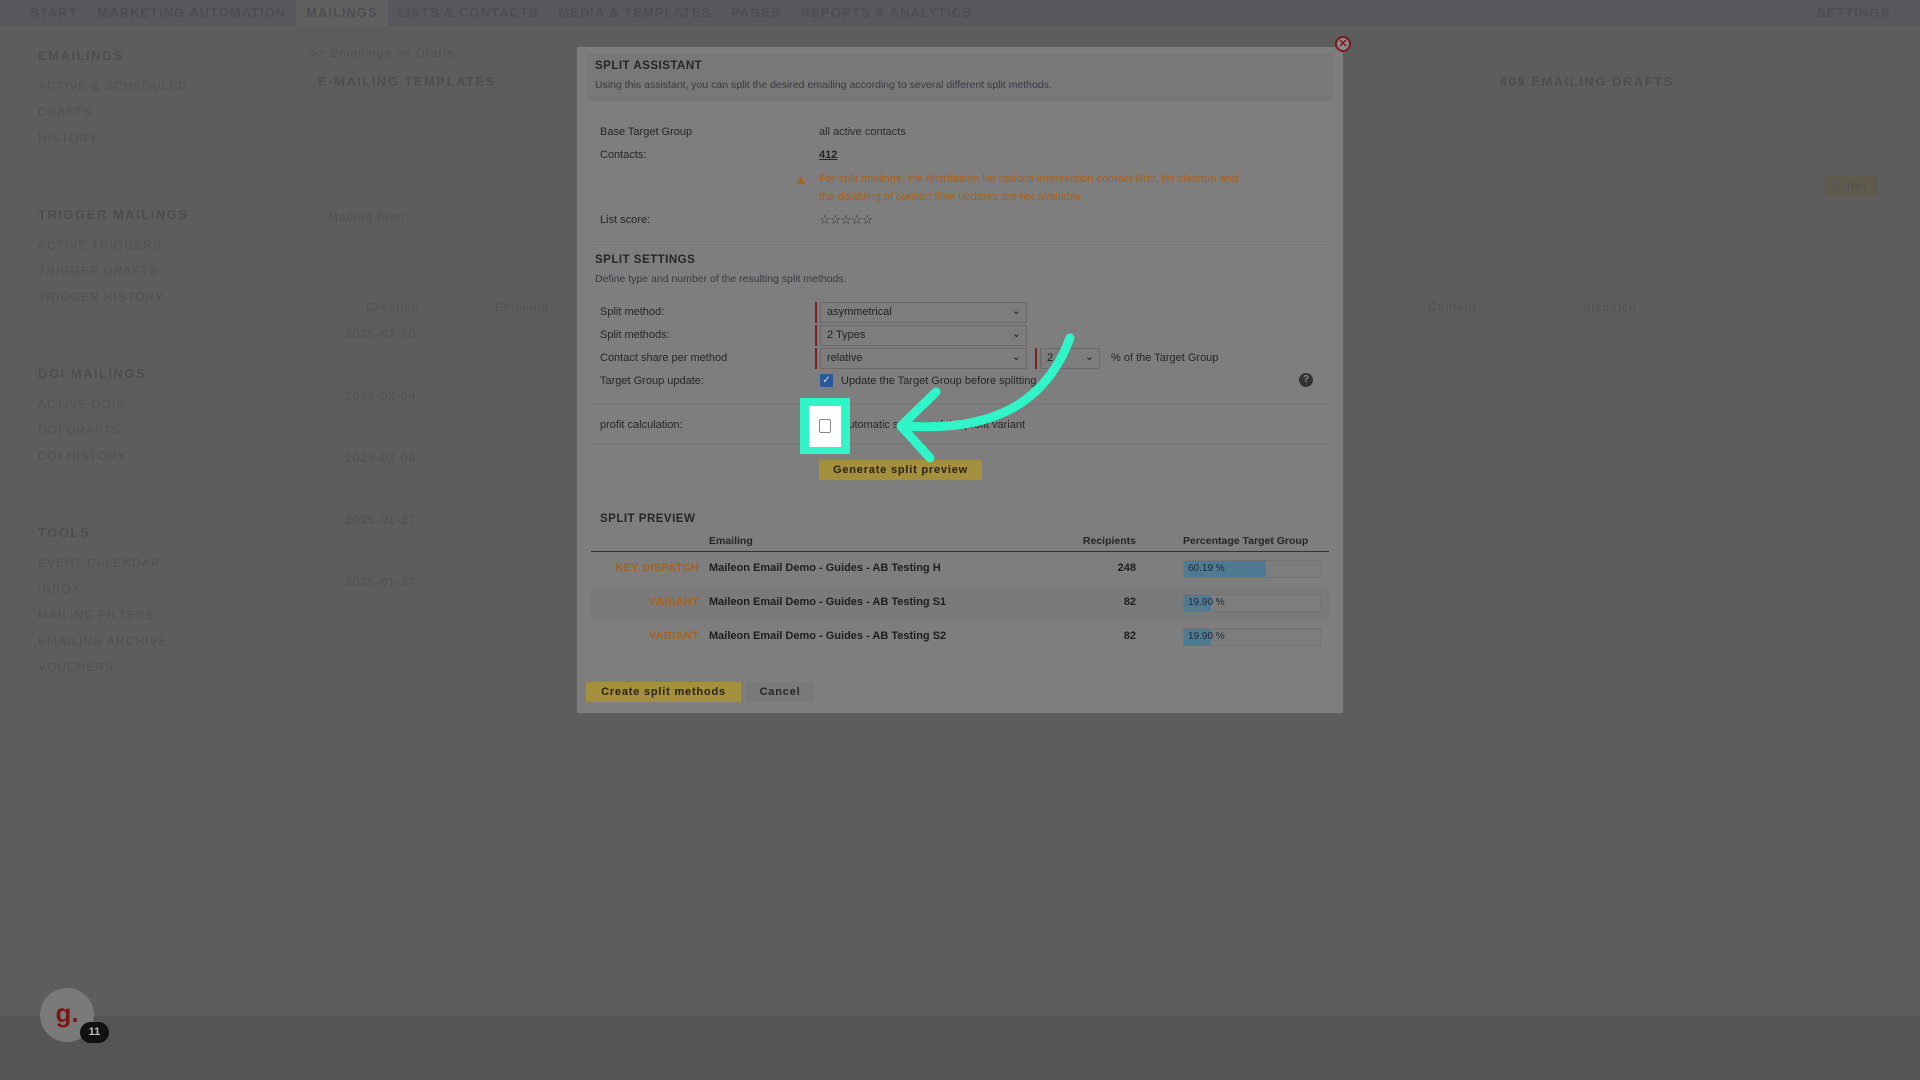 This screenshot has height=1080, width=1920. I want to click on widget-logo: g., so click(67, 1013).